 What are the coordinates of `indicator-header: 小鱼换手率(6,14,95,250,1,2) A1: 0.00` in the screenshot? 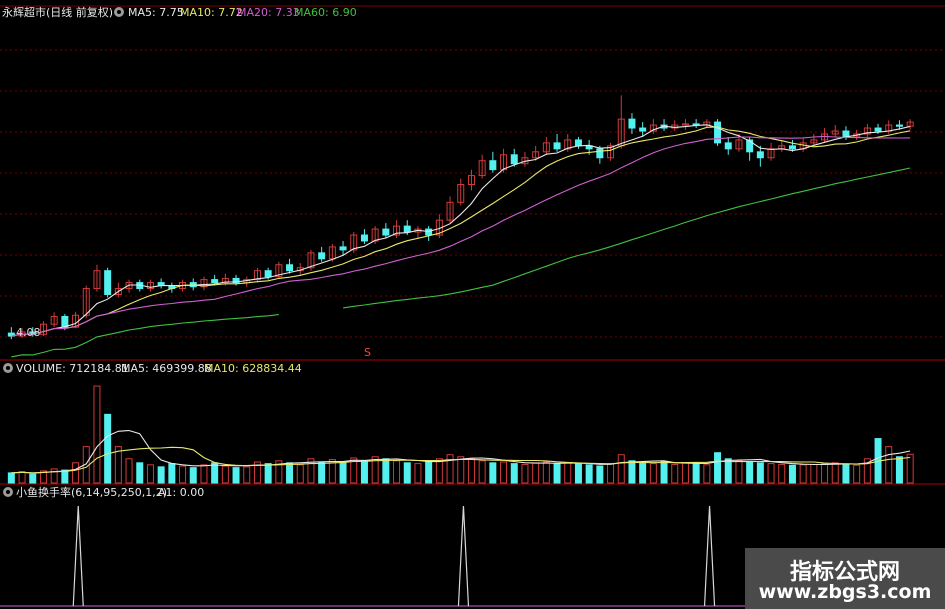 It's located at (103, 492).